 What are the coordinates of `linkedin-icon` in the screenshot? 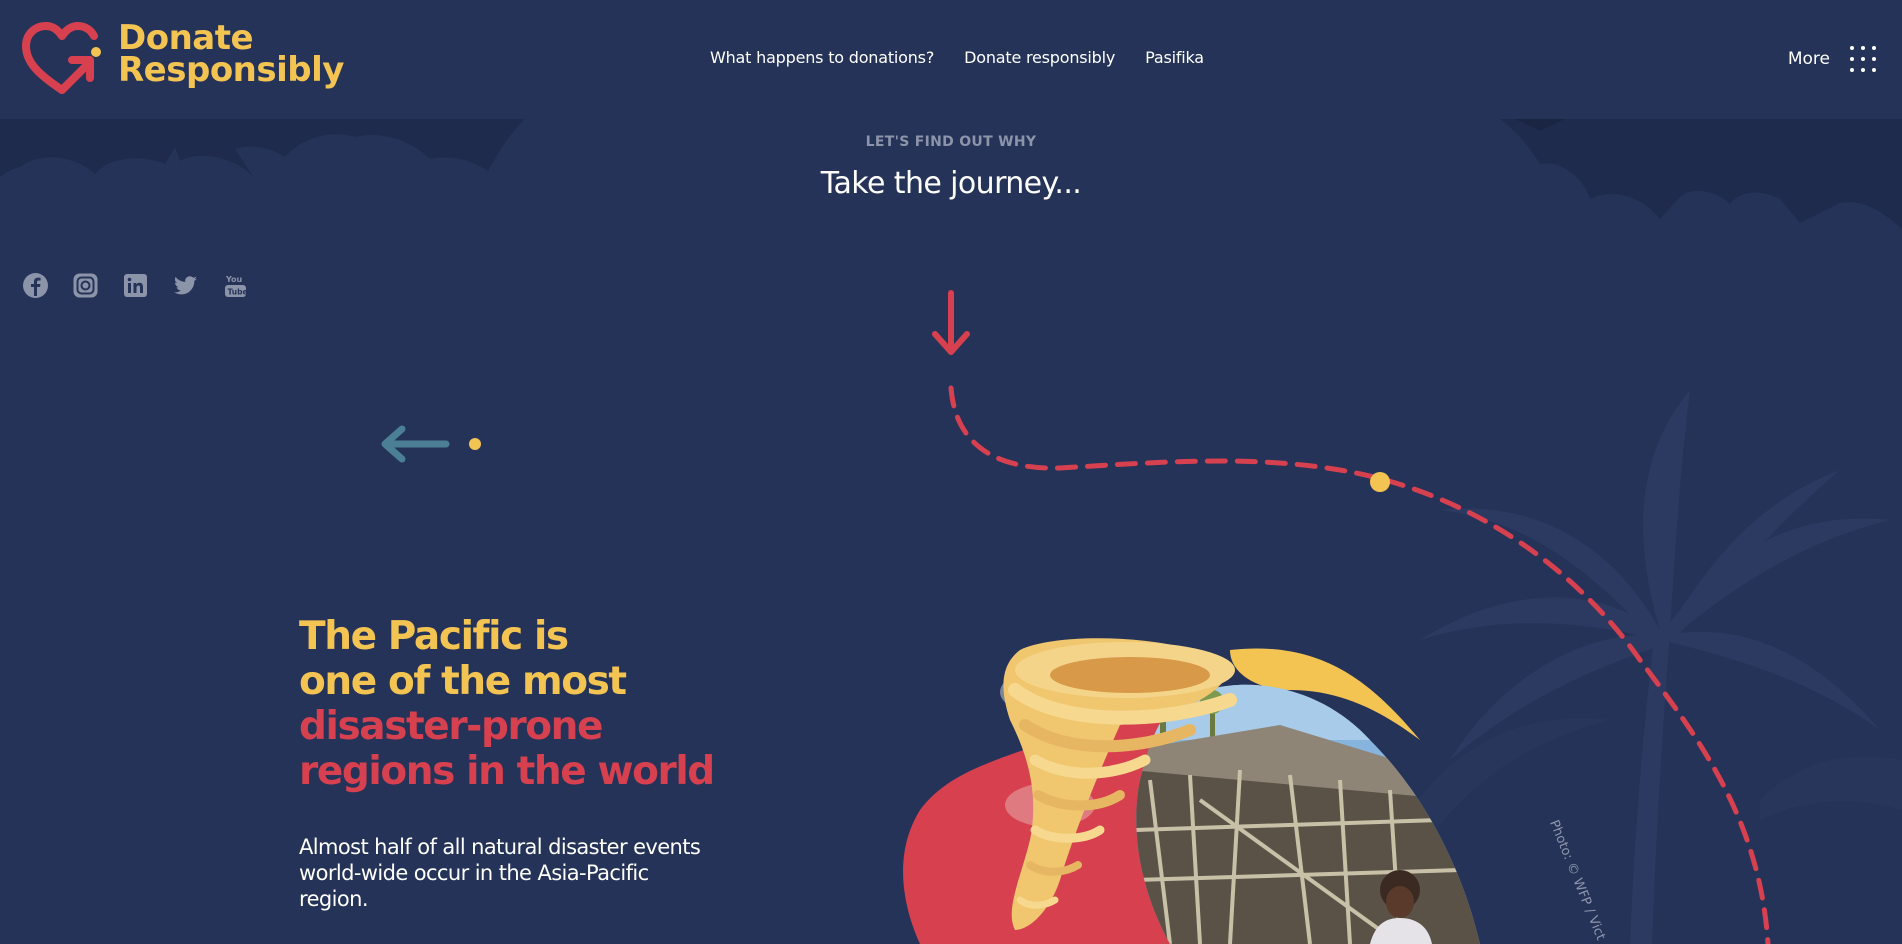 It's located at (135, 285).